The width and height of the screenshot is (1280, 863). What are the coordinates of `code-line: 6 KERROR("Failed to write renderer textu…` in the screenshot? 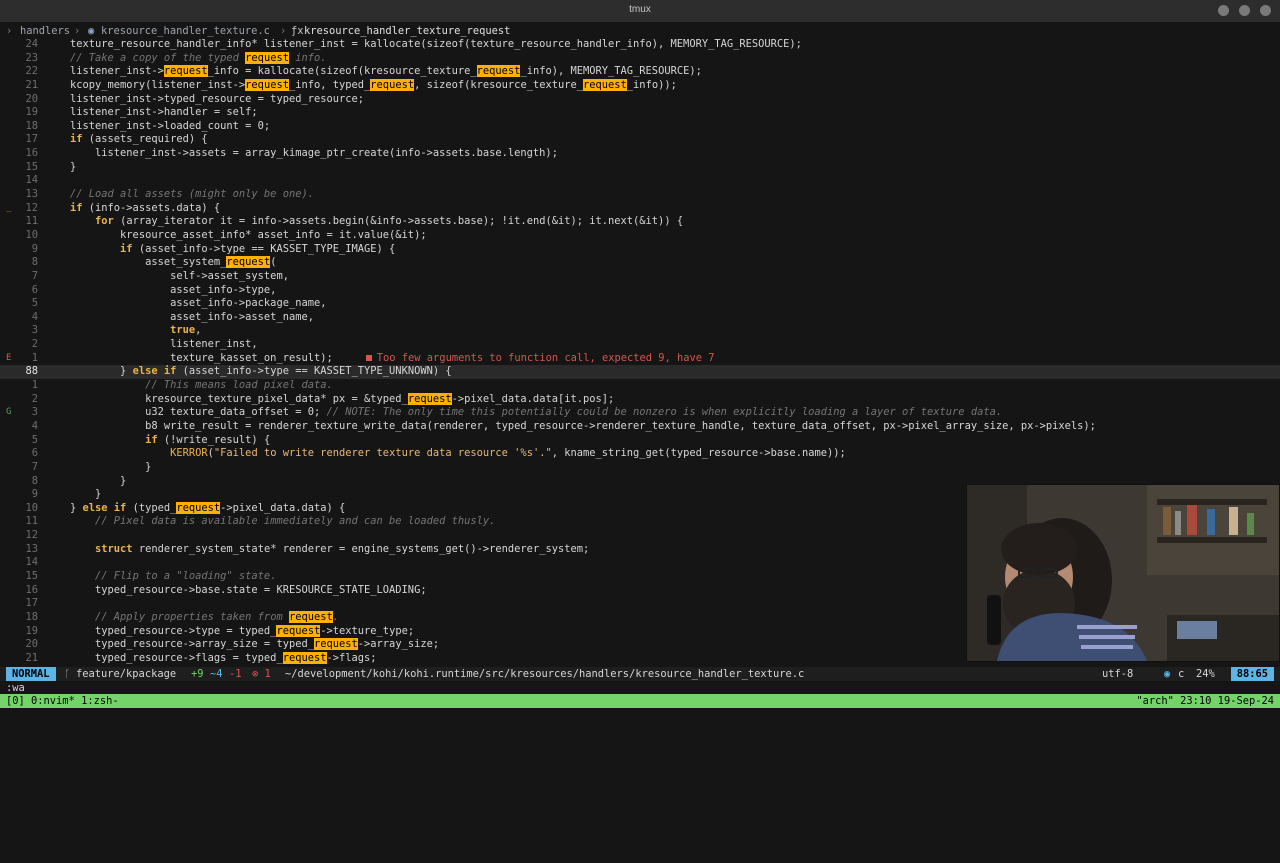 It's located at (640, 454).